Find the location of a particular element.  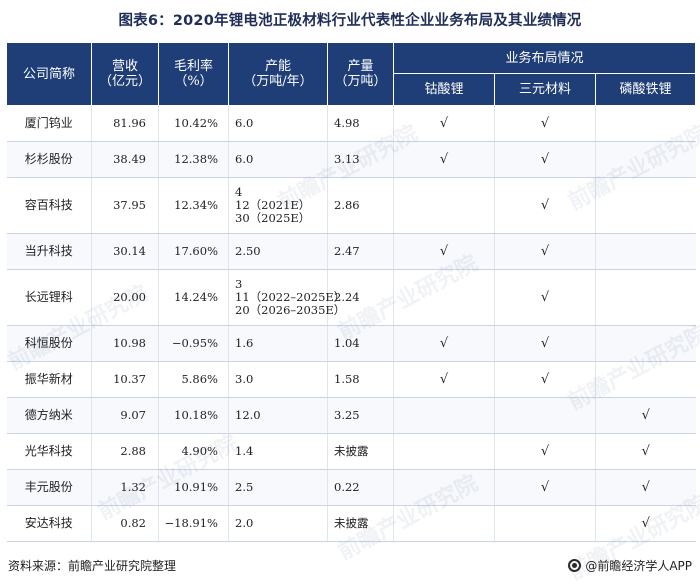

table-row: 杉杉股份 38.49 12.38% 6.0 3.13 √ √ is located at coordinates (351, 159).